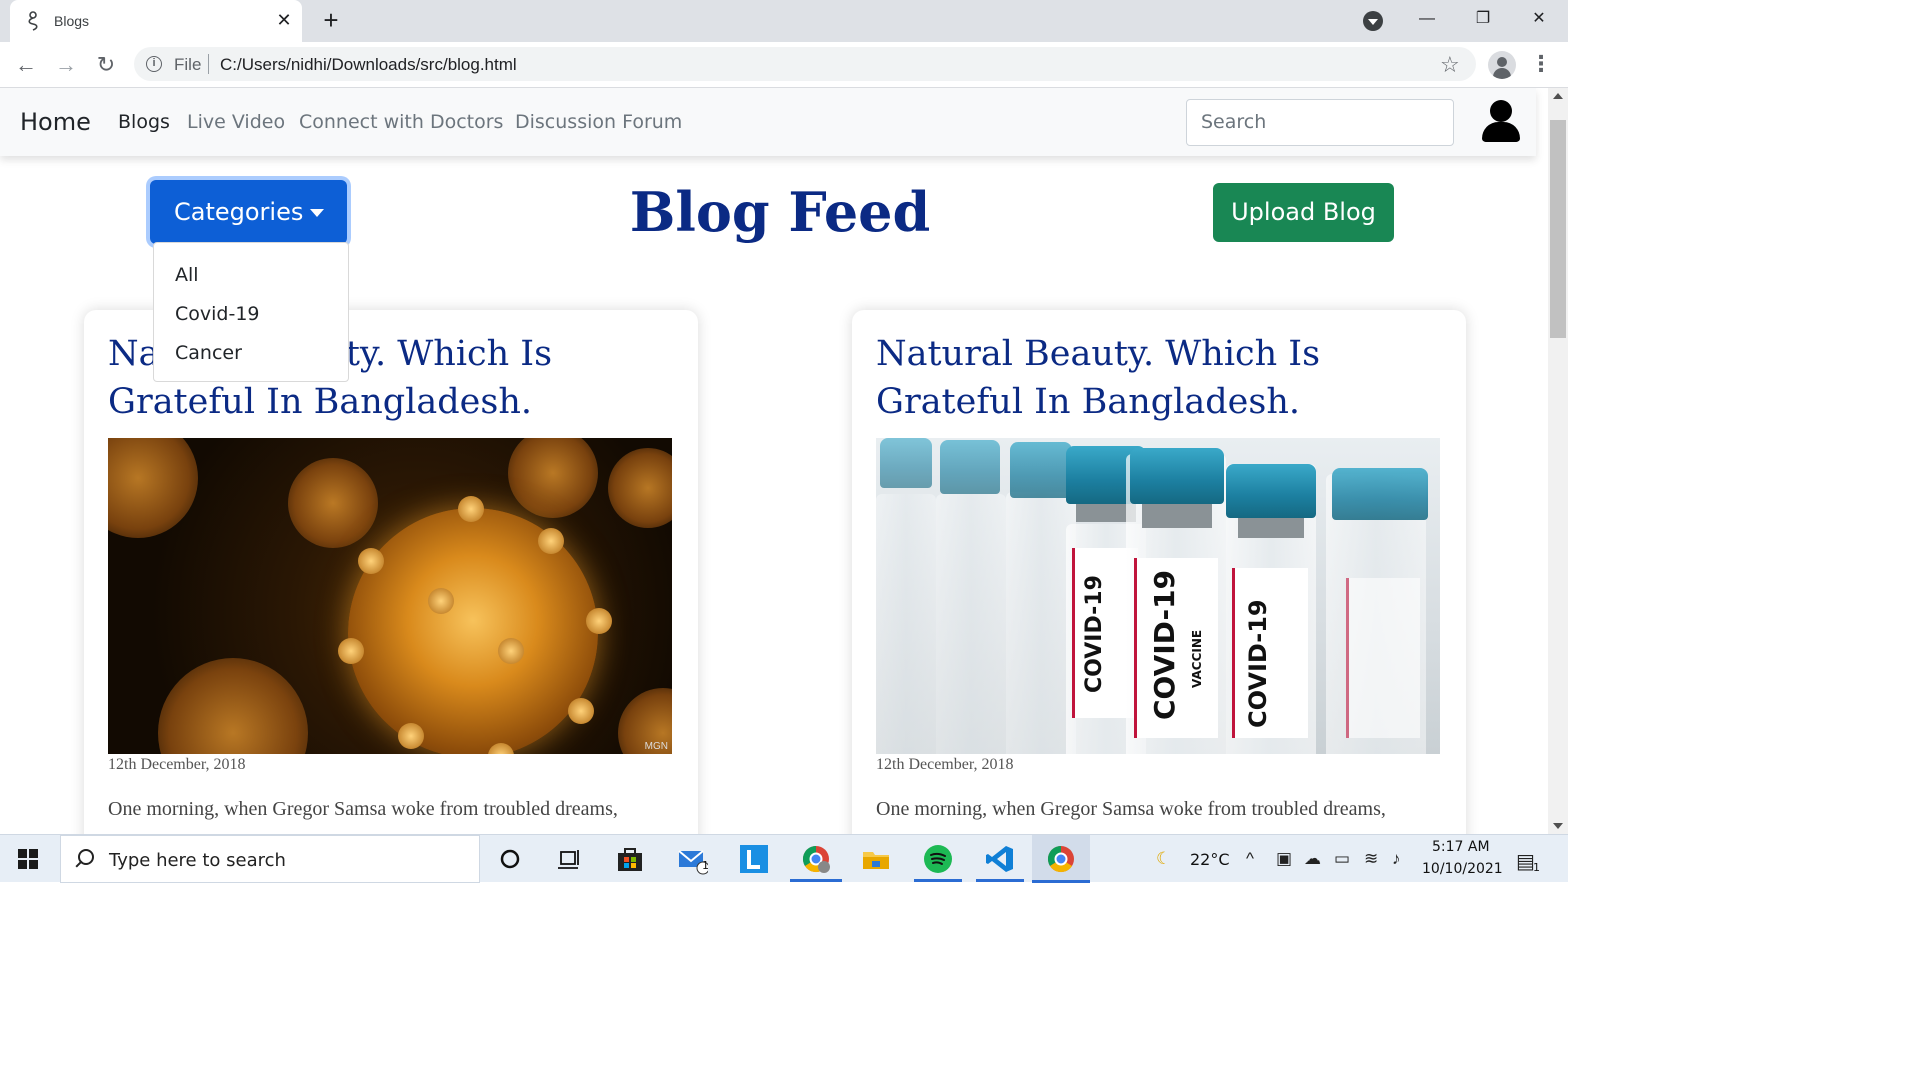 The width and height of the screenshot is (1920, 1080). I want to click on tab-search-icon, so click(1373, 21).